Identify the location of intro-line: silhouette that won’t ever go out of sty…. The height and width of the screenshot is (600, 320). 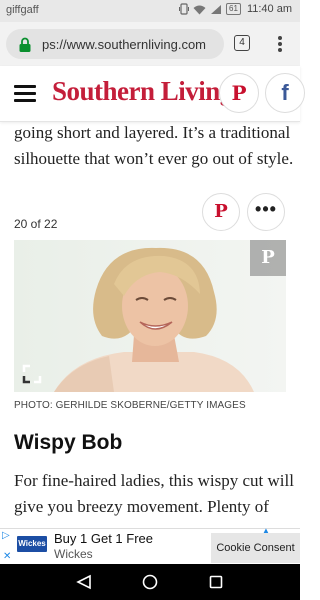
(154, 158).